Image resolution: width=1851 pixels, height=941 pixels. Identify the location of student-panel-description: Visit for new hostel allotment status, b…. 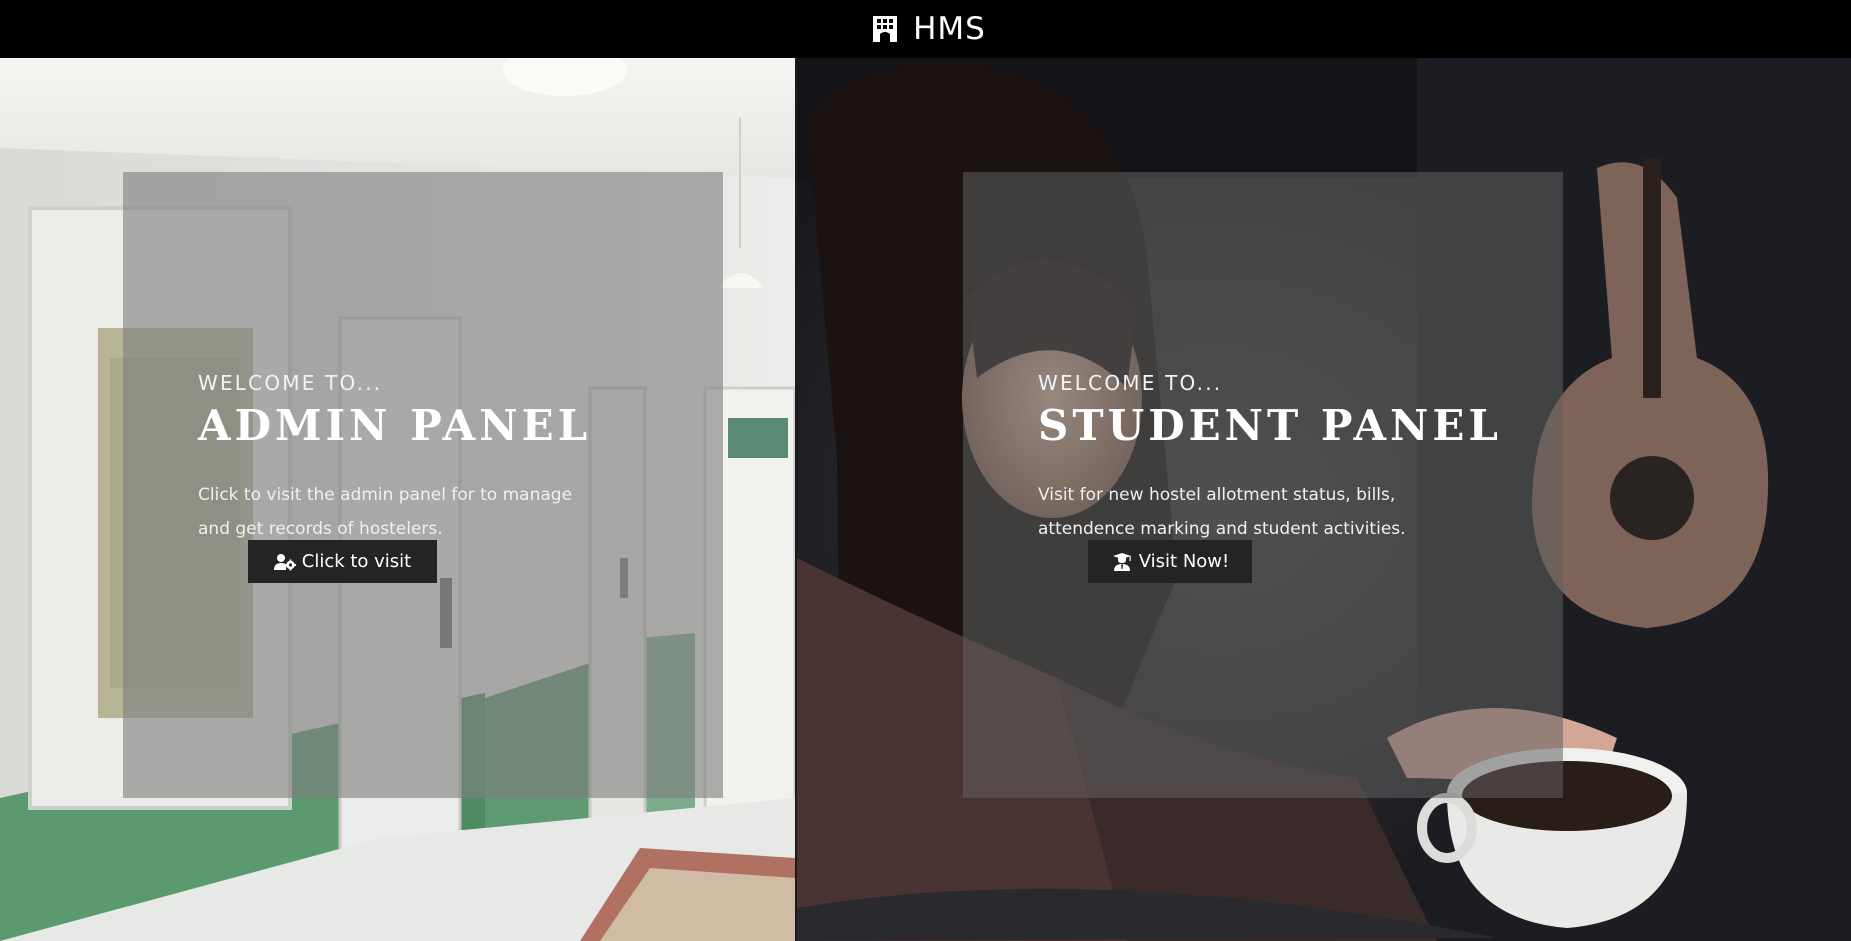
(1222, 512).